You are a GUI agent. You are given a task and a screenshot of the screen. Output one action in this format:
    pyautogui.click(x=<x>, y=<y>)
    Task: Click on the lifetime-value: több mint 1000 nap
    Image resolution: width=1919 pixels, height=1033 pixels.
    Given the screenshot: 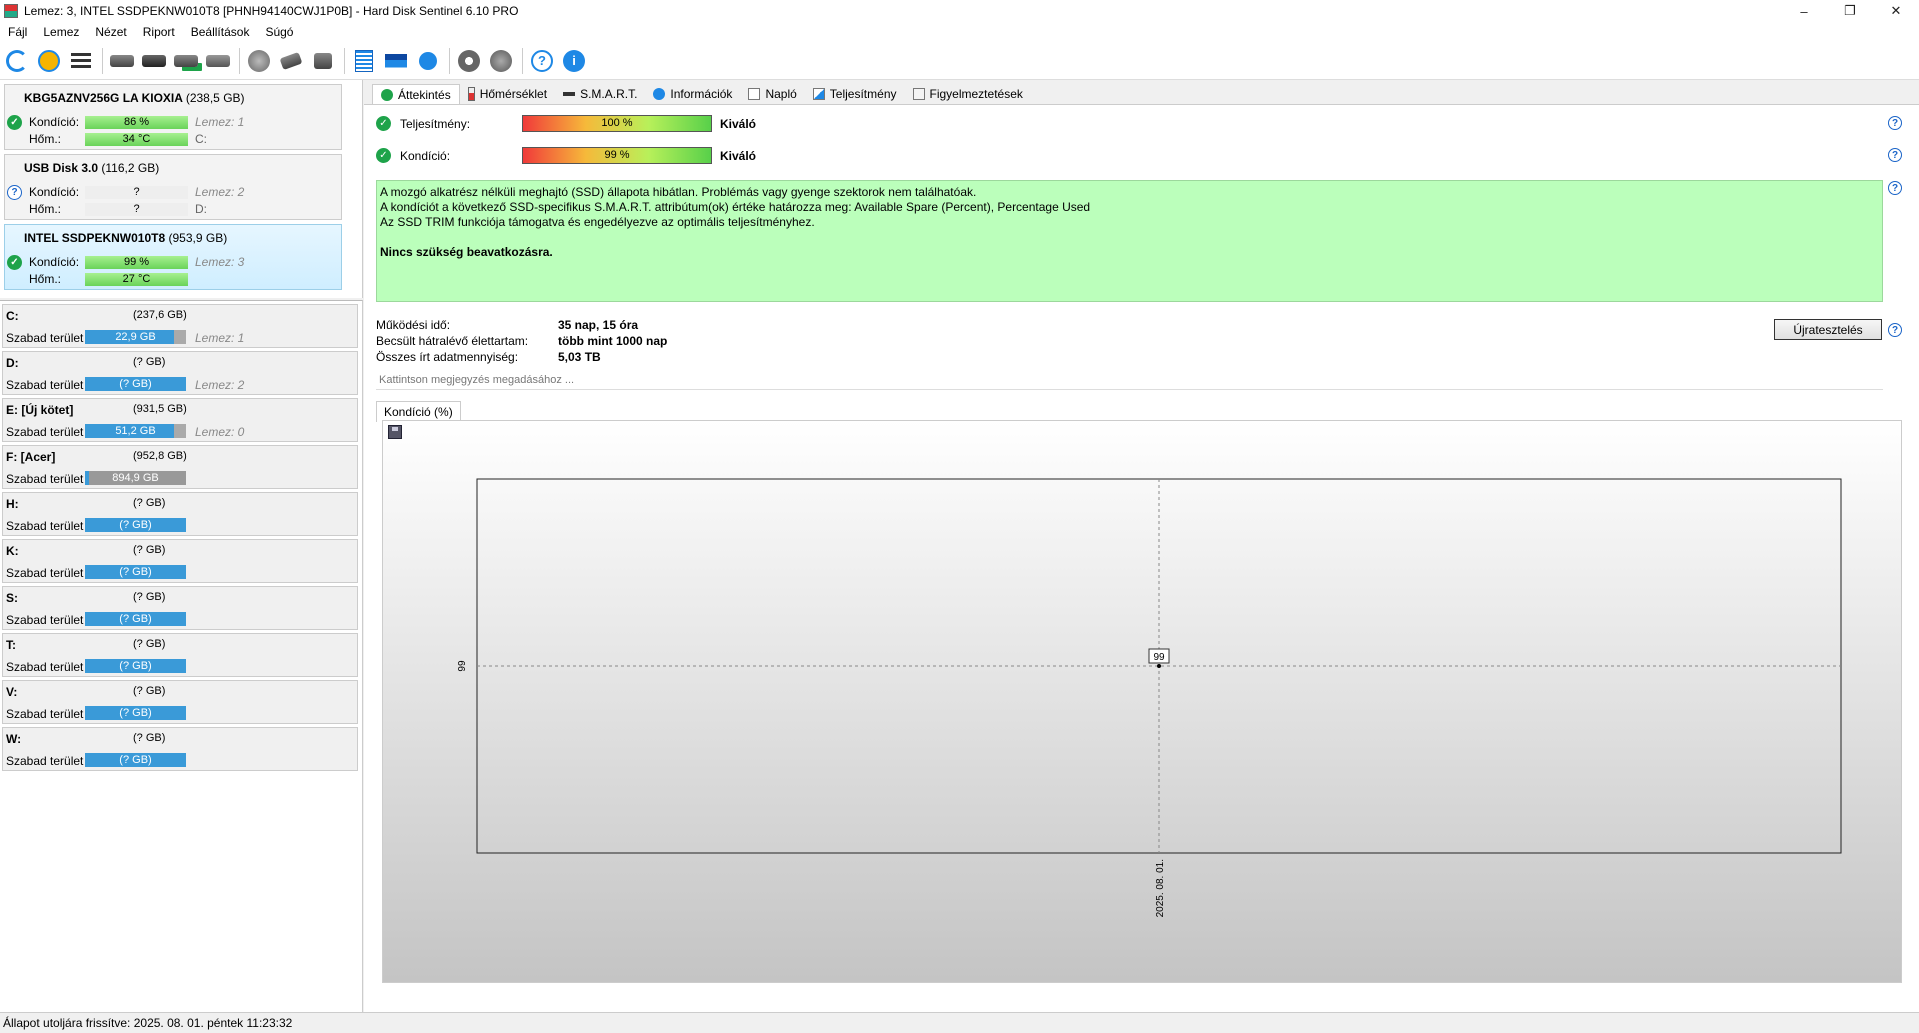 What is the action you would take?
    pyautogui.click(x=613, y=341)
    